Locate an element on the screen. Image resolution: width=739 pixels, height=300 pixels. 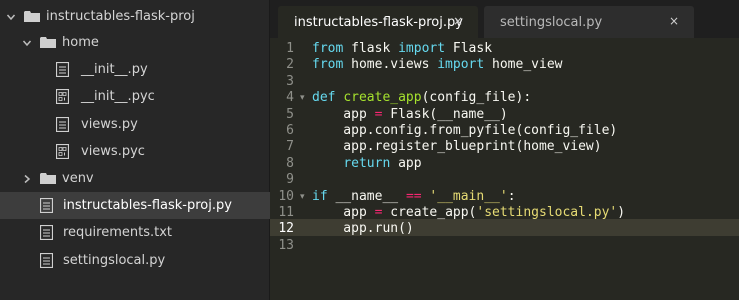
sidebar-item-label: instructables-flask-proj is located at coordinates (120, 16).